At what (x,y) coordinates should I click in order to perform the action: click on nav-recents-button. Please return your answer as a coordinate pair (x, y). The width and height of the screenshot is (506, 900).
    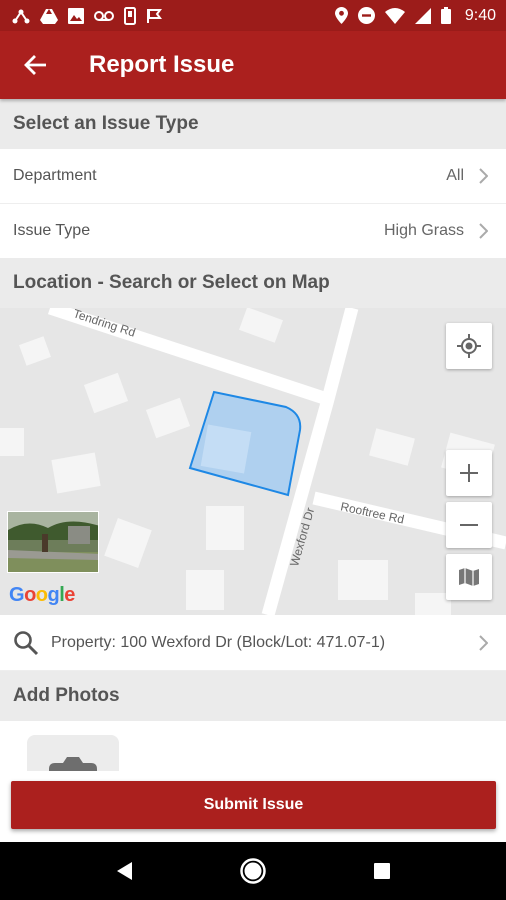
    Looking at the image, I should click on (382, 871).